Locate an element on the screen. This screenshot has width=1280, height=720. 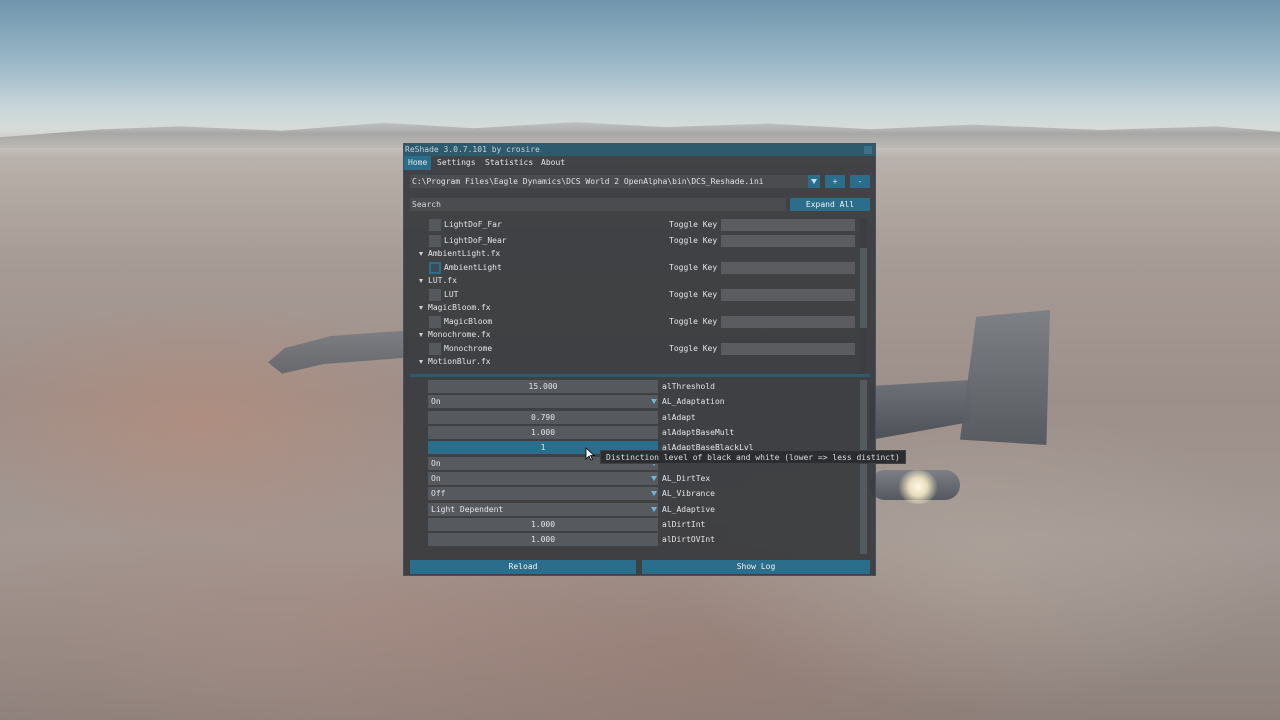
technique-row: LightDoF_Near Toggle Key is located at coordinates (635, 241).